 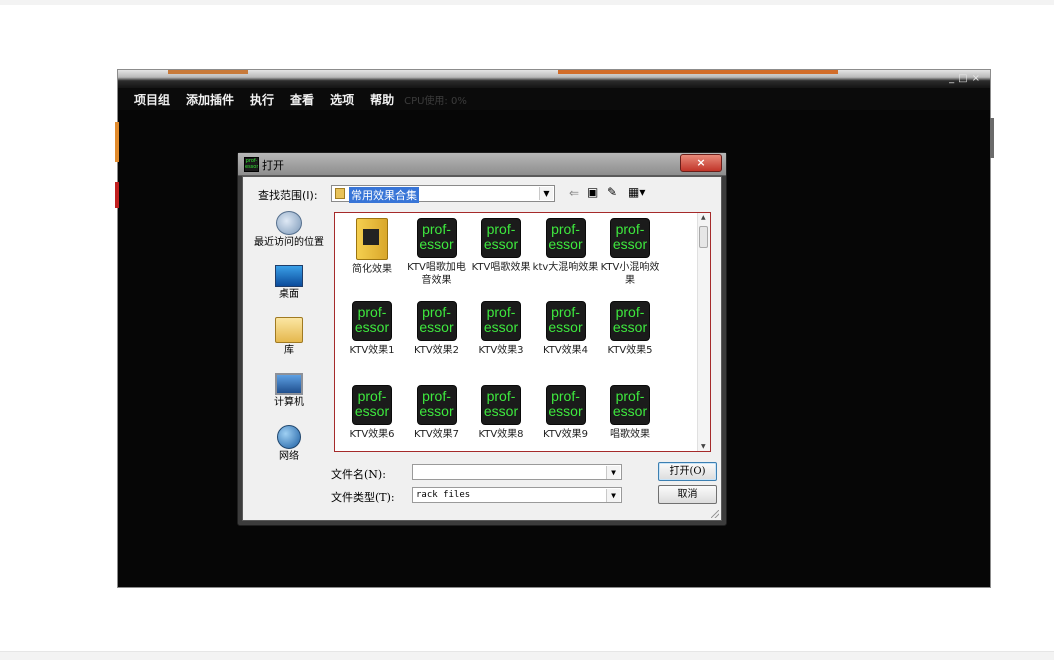 I want to click on file-item: prof-essor KTV效果3, so click(x=501, y=329).